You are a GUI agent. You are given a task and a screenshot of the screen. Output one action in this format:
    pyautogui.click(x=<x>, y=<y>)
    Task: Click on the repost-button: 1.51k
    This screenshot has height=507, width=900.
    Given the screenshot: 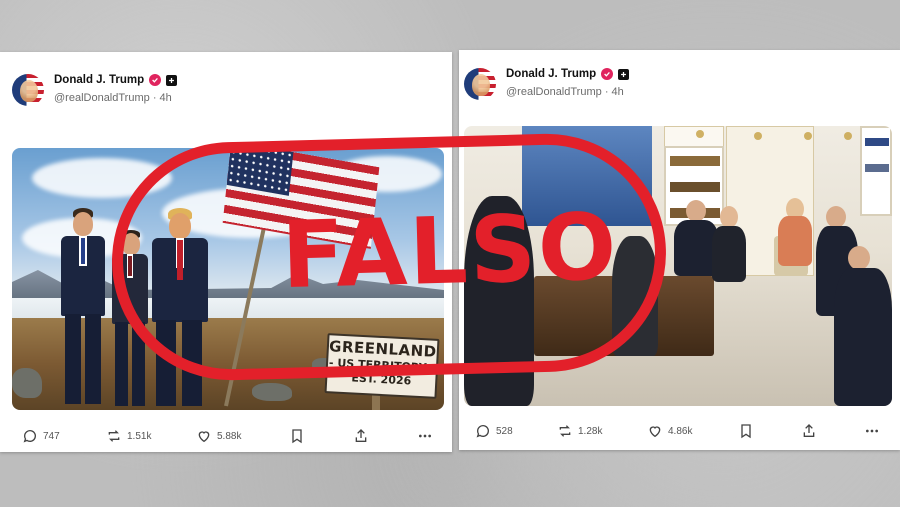 What is the action you would take?
    pyautogui.click(x=128, y=436)
    